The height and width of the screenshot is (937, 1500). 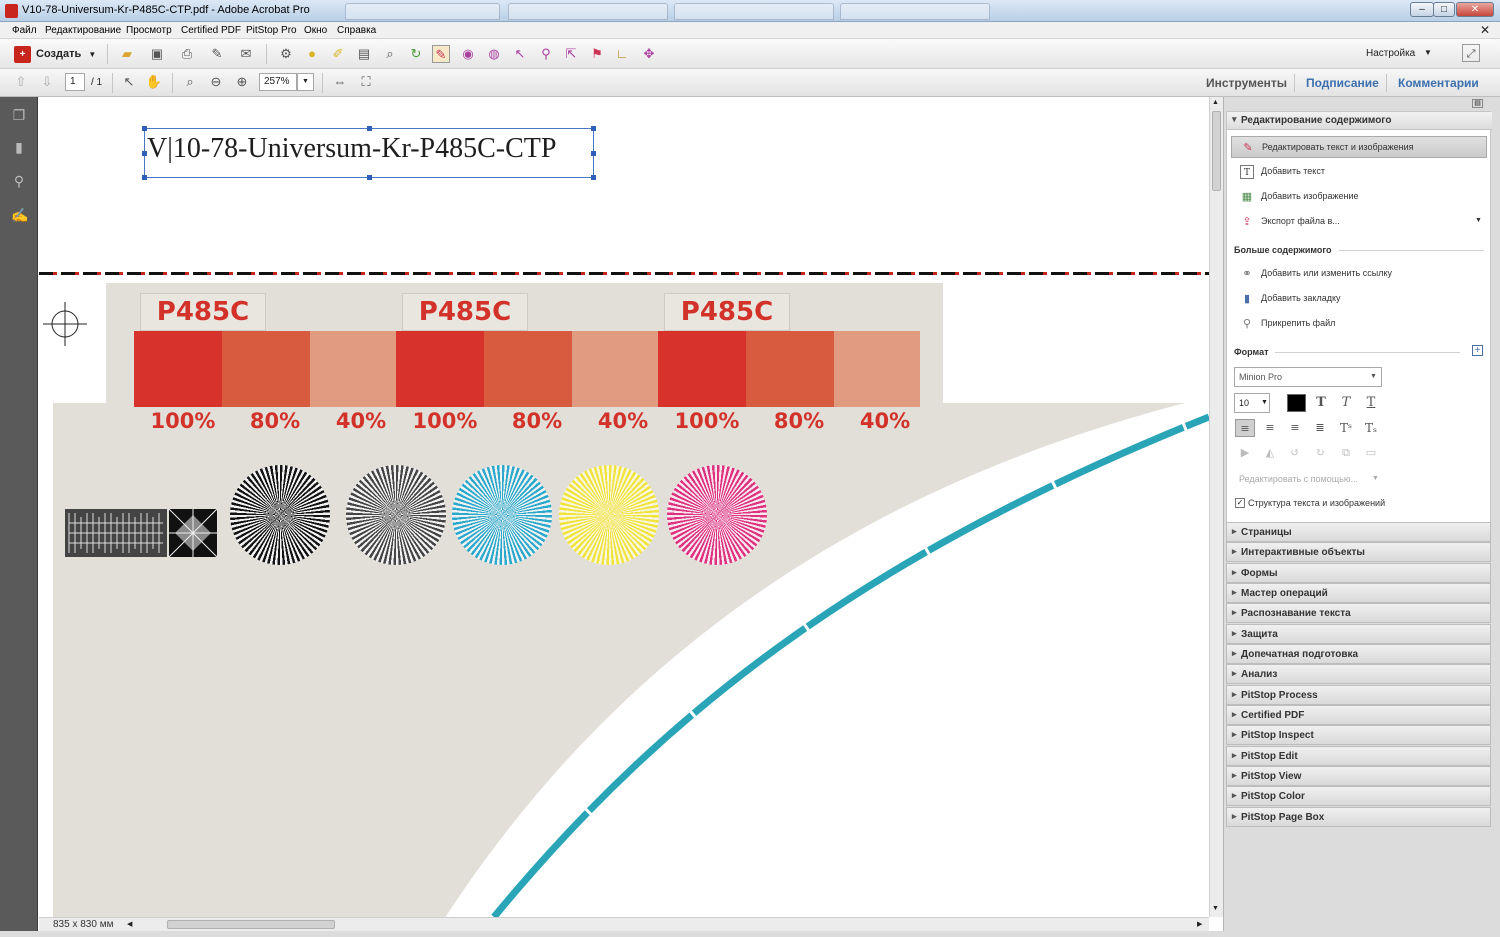 What do you see at coordinates (1320, 428) in the screenshot?
I see `justify-icon: ≣` at bounding box center [1320, 428].